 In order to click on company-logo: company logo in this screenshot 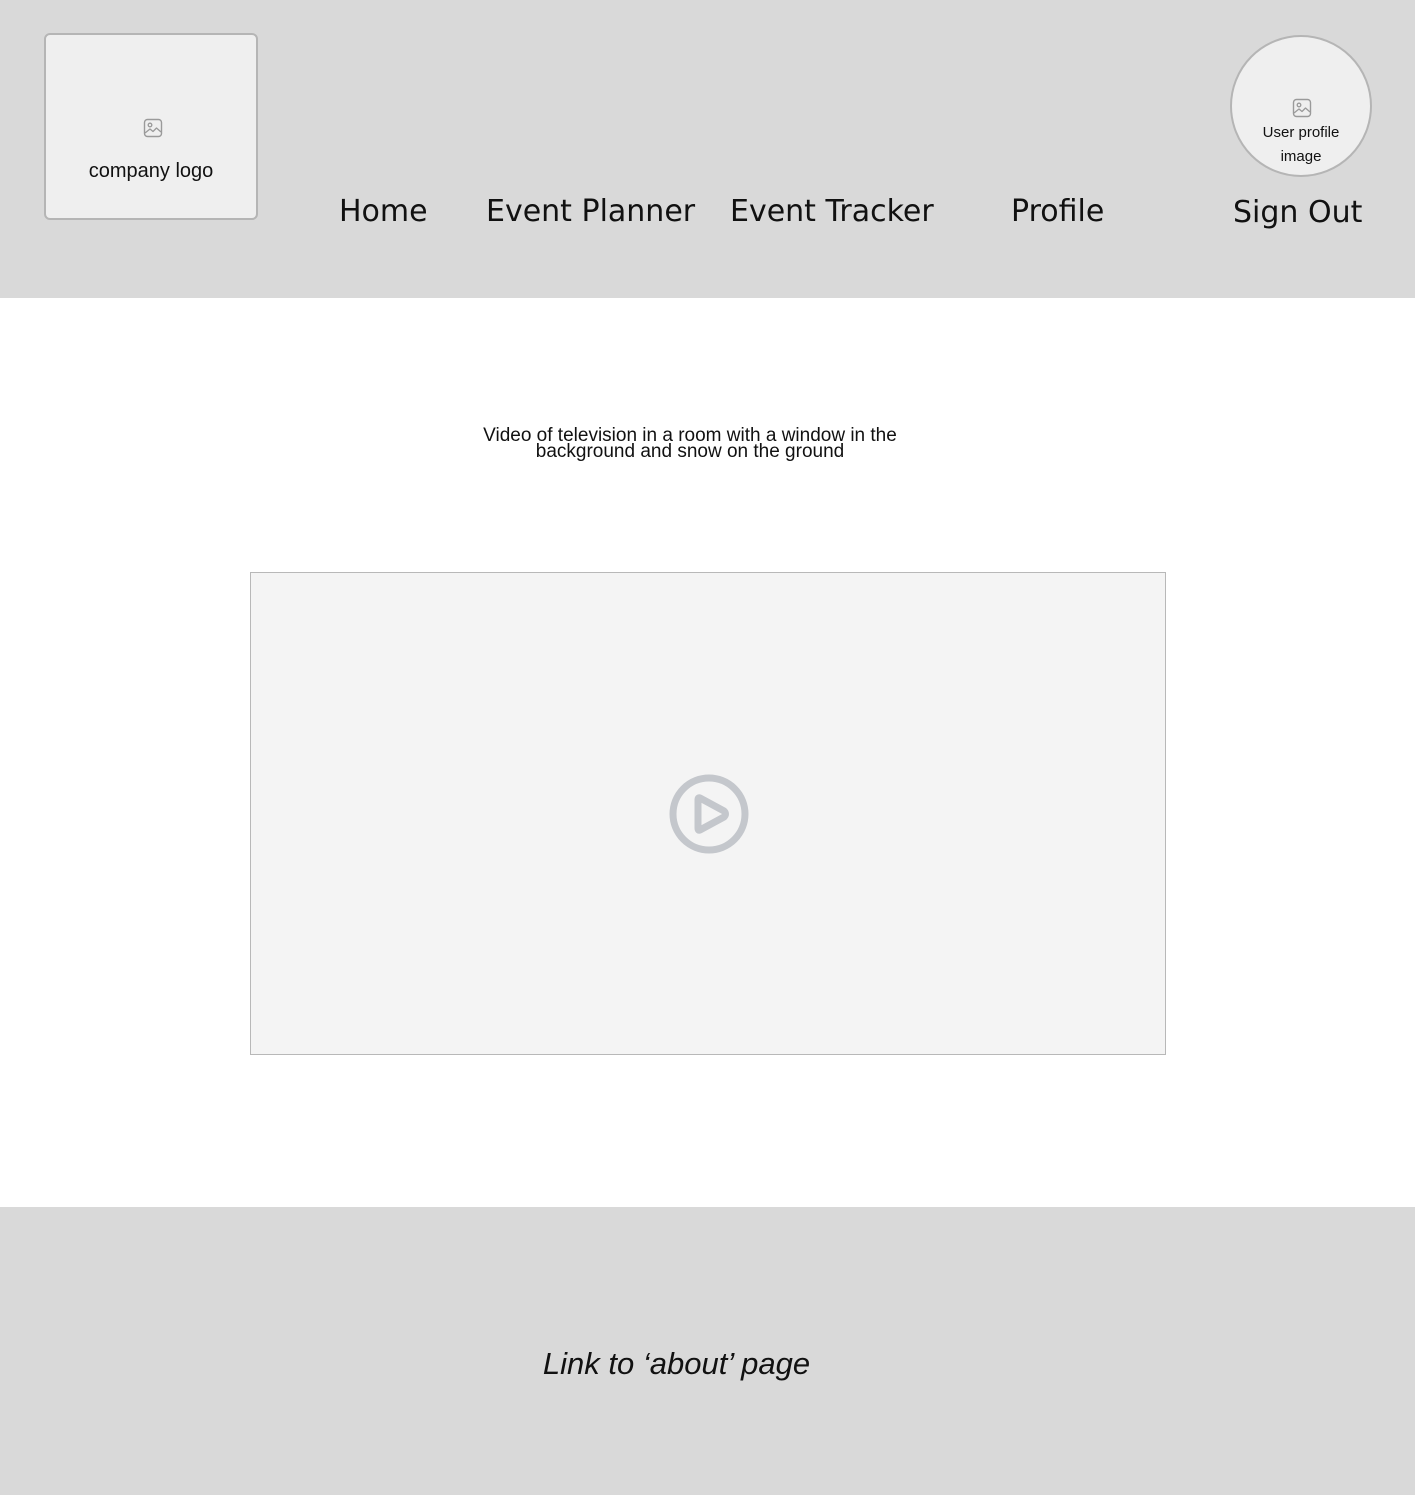, I will do `click(151, 126)`.